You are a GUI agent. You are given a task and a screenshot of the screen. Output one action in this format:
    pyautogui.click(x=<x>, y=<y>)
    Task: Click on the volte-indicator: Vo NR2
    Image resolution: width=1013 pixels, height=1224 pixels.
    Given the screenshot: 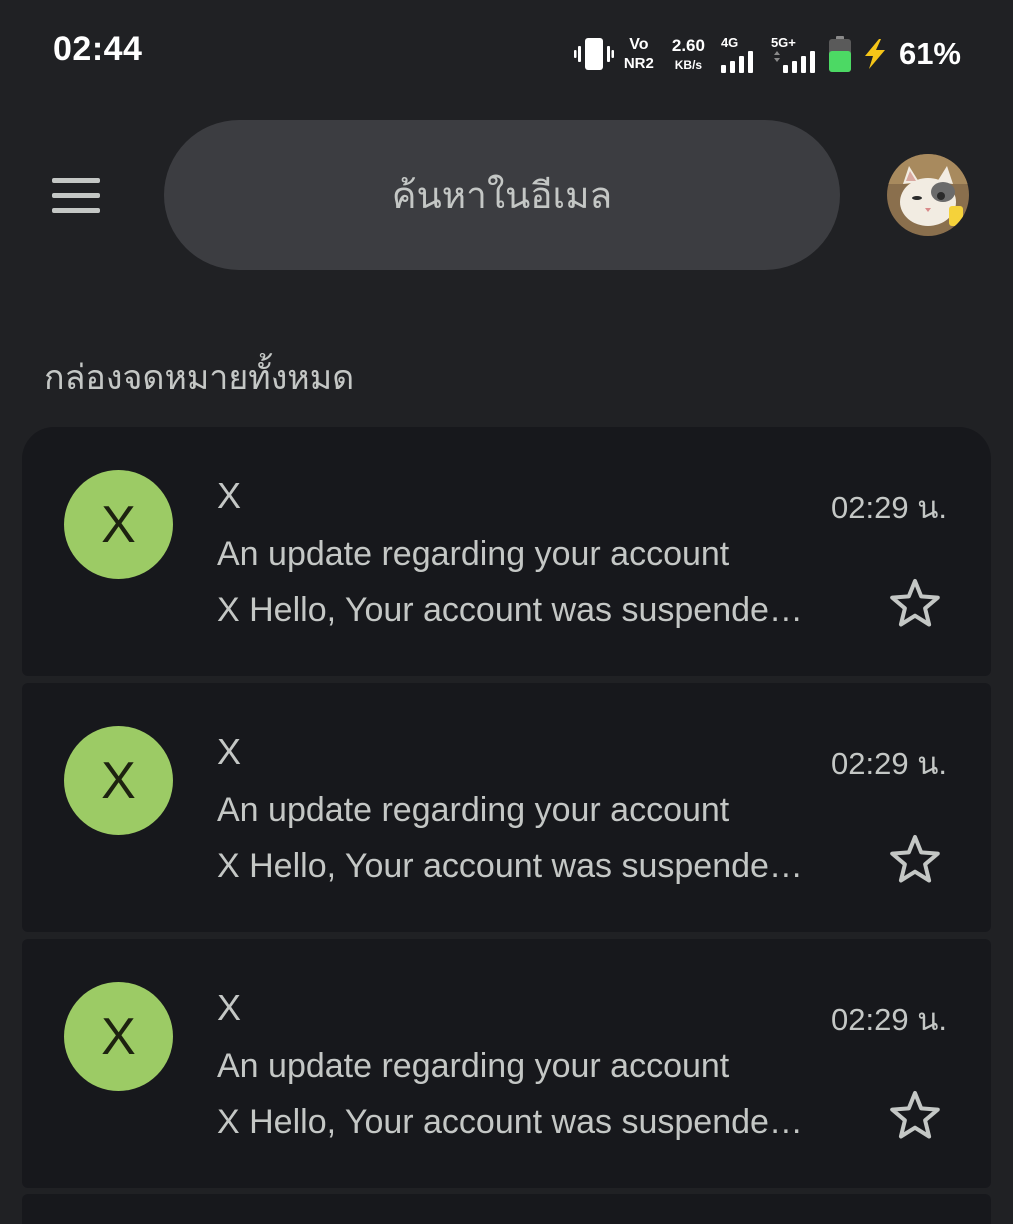 What is the action you would take?
    pyautogui.click(x=638, y=54)
    